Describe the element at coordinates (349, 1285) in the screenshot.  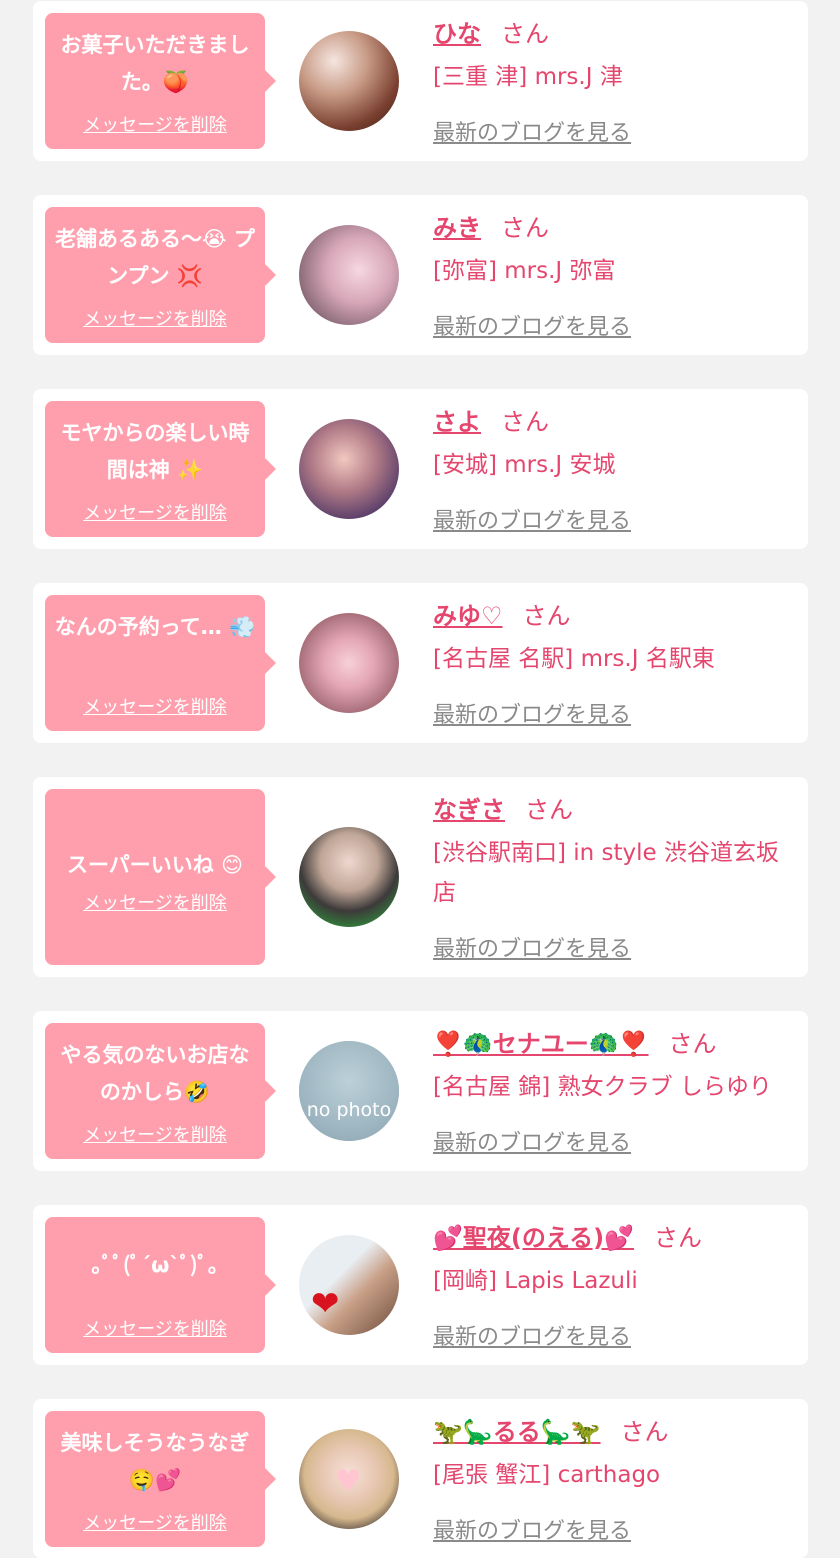
I see `avatar: ❤` at that location.